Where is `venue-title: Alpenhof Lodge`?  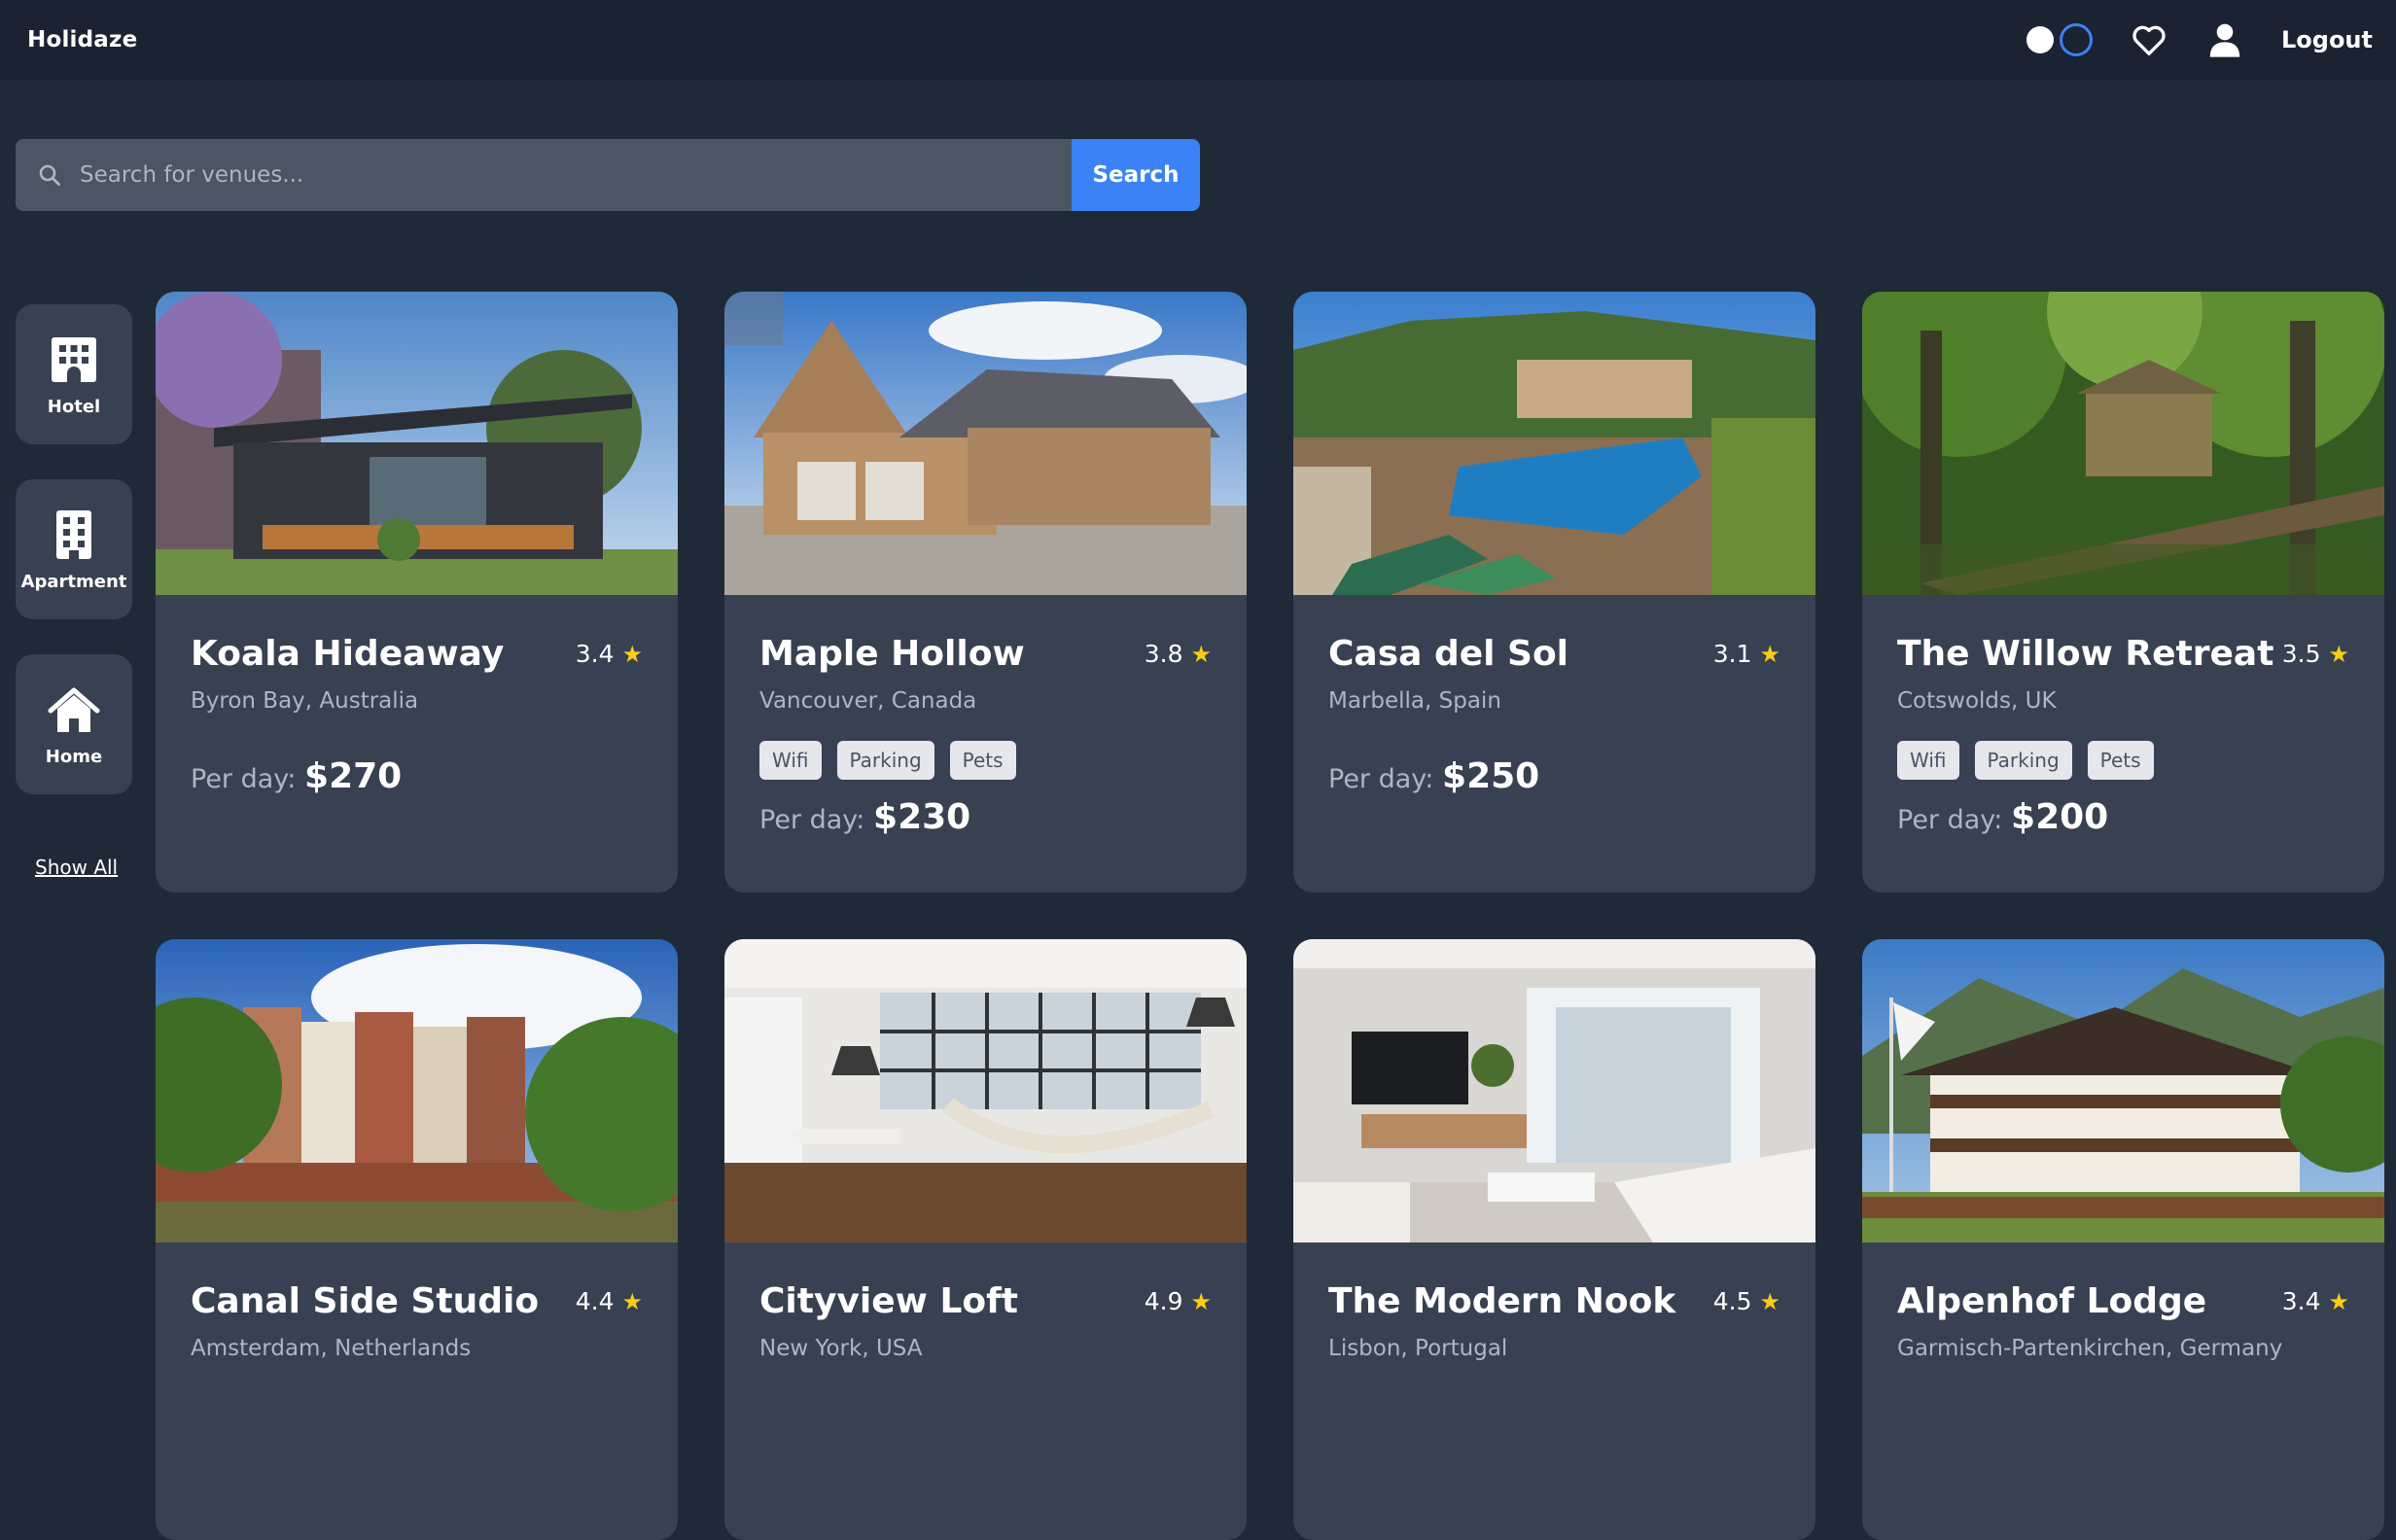
venue-title: Alpenhof Lodge is located at coordinates (2052, 1301).